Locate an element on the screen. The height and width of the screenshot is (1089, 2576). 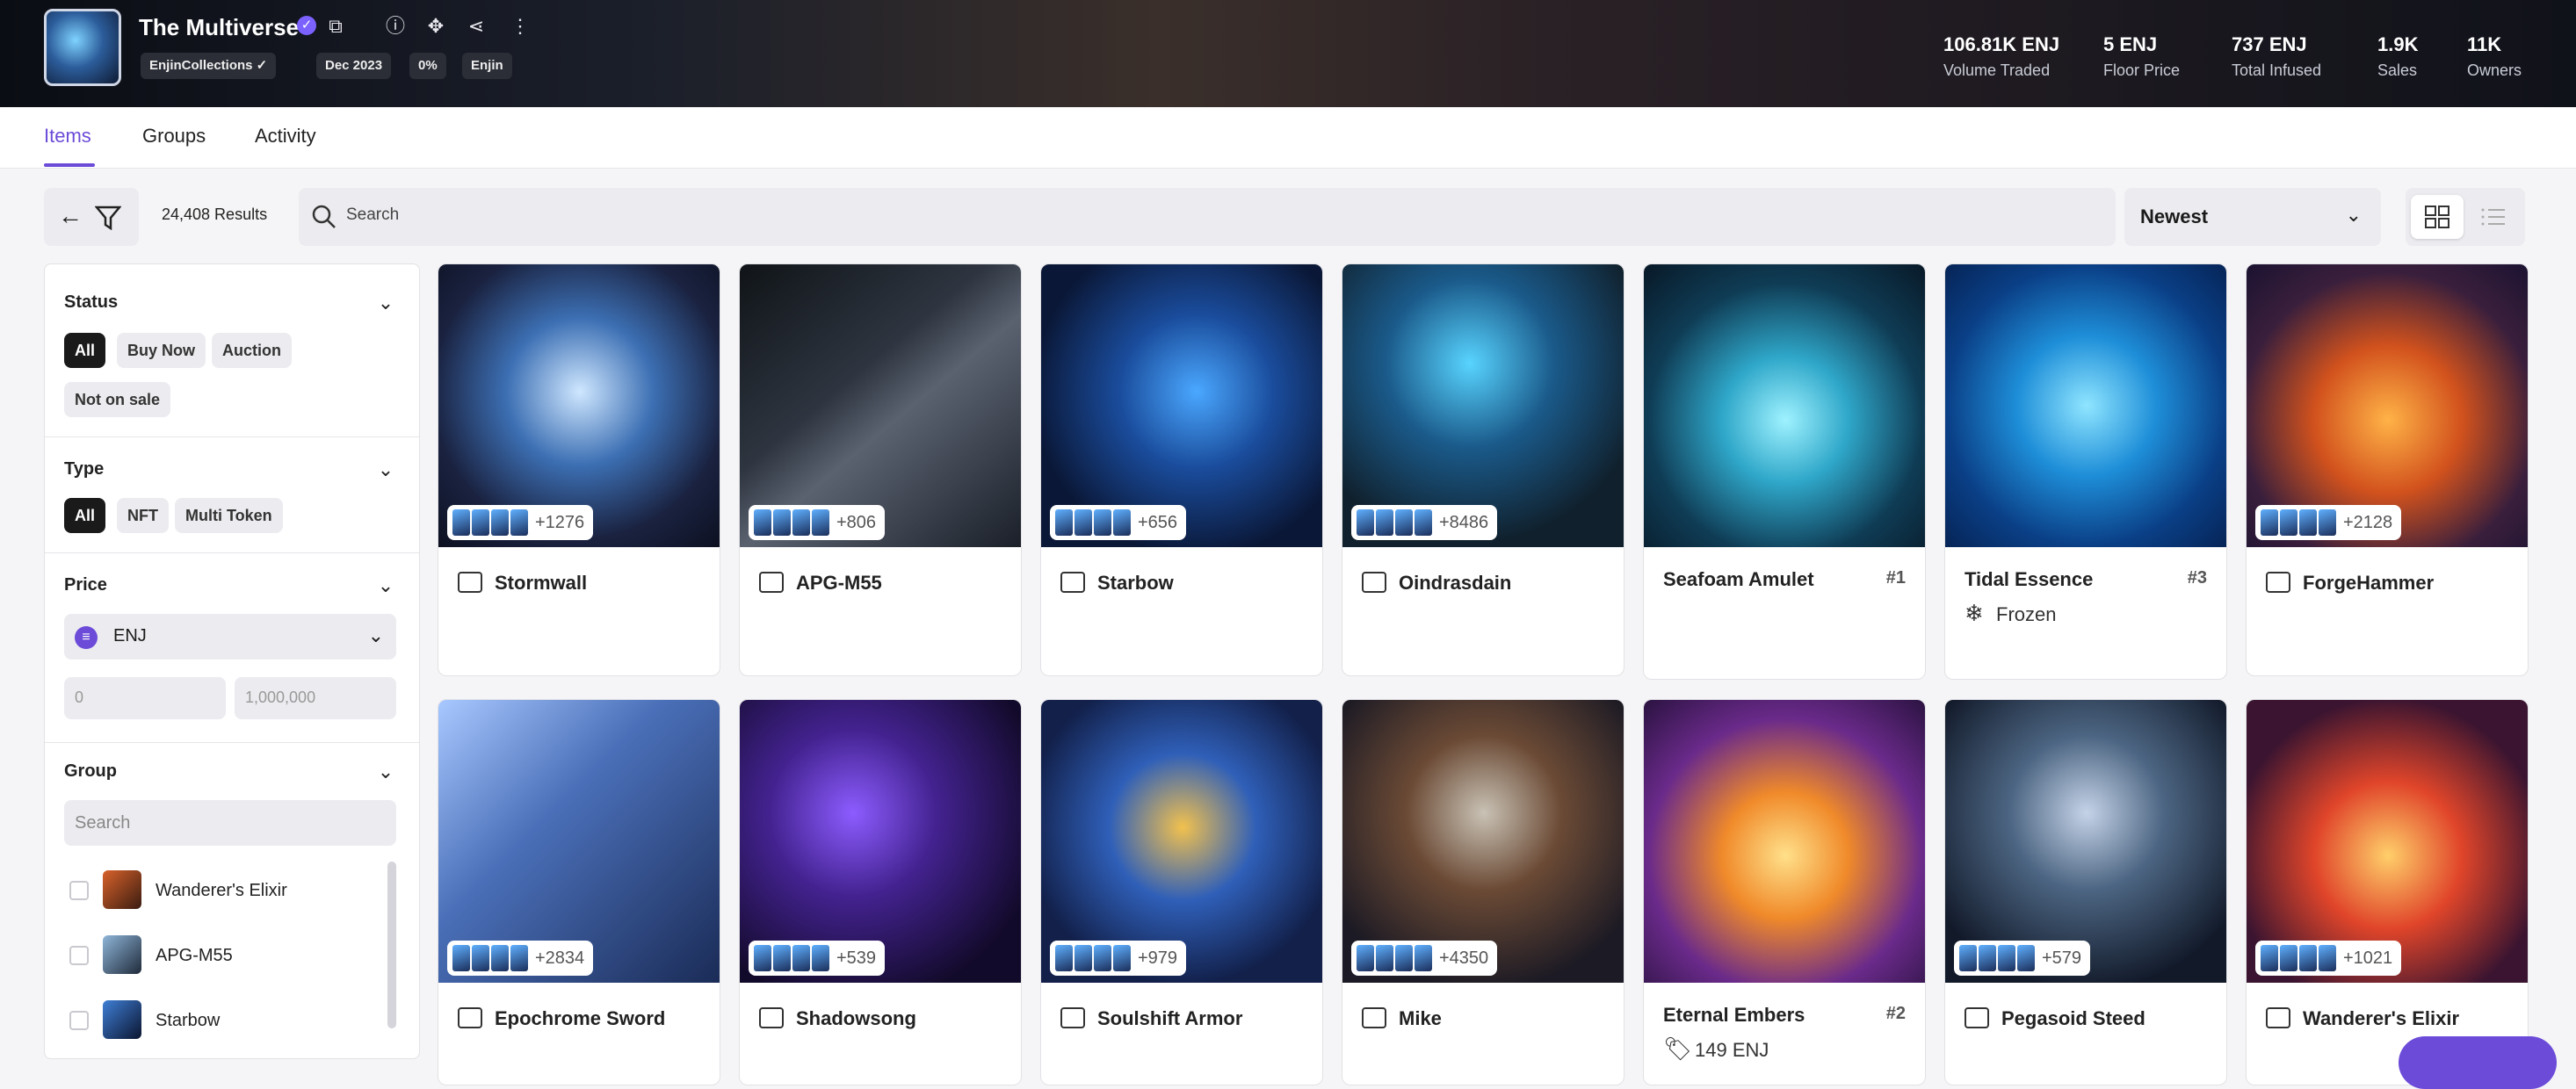
status-filter-title: Status is located at coordinates (91, 302).